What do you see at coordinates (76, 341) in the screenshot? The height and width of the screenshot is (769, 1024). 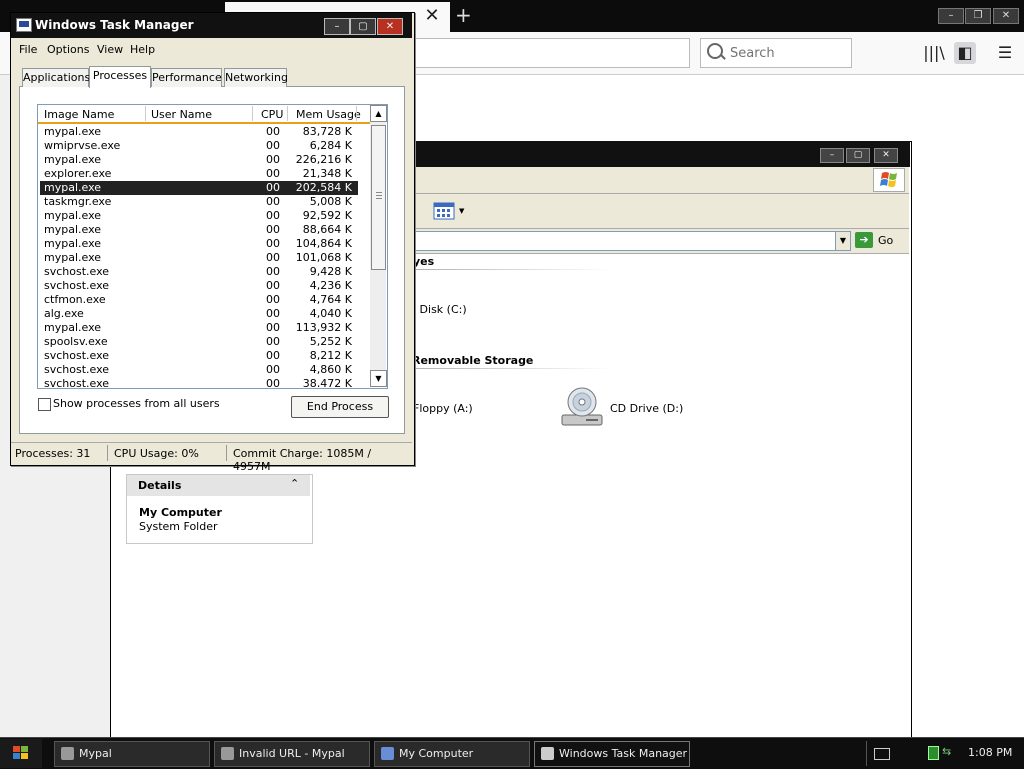 I see `process-image-name: spoolsv.exe` at bounding box center [76, 341].